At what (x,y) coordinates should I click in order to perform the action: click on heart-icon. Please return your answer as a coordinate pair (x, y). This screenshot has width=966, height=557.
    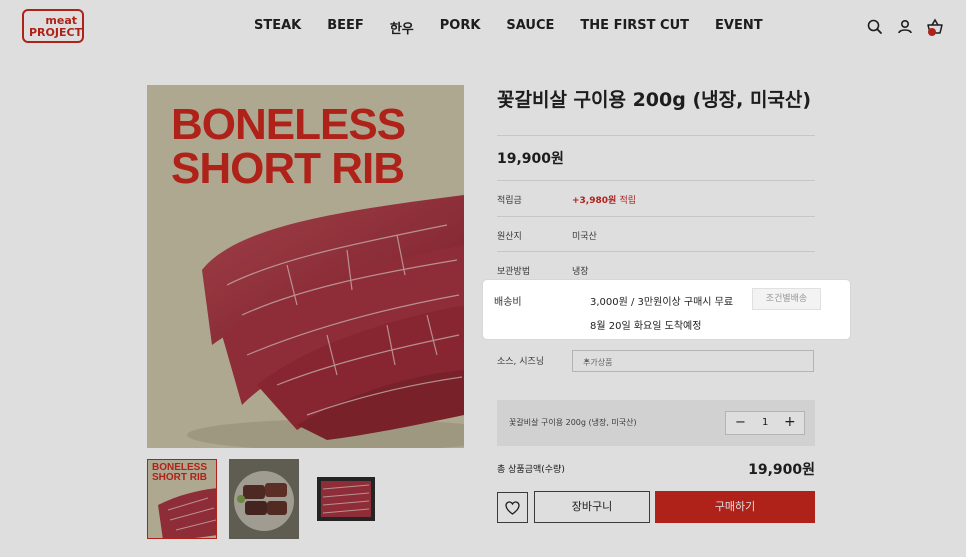
    Looking at the image, I should click on (512, 508).